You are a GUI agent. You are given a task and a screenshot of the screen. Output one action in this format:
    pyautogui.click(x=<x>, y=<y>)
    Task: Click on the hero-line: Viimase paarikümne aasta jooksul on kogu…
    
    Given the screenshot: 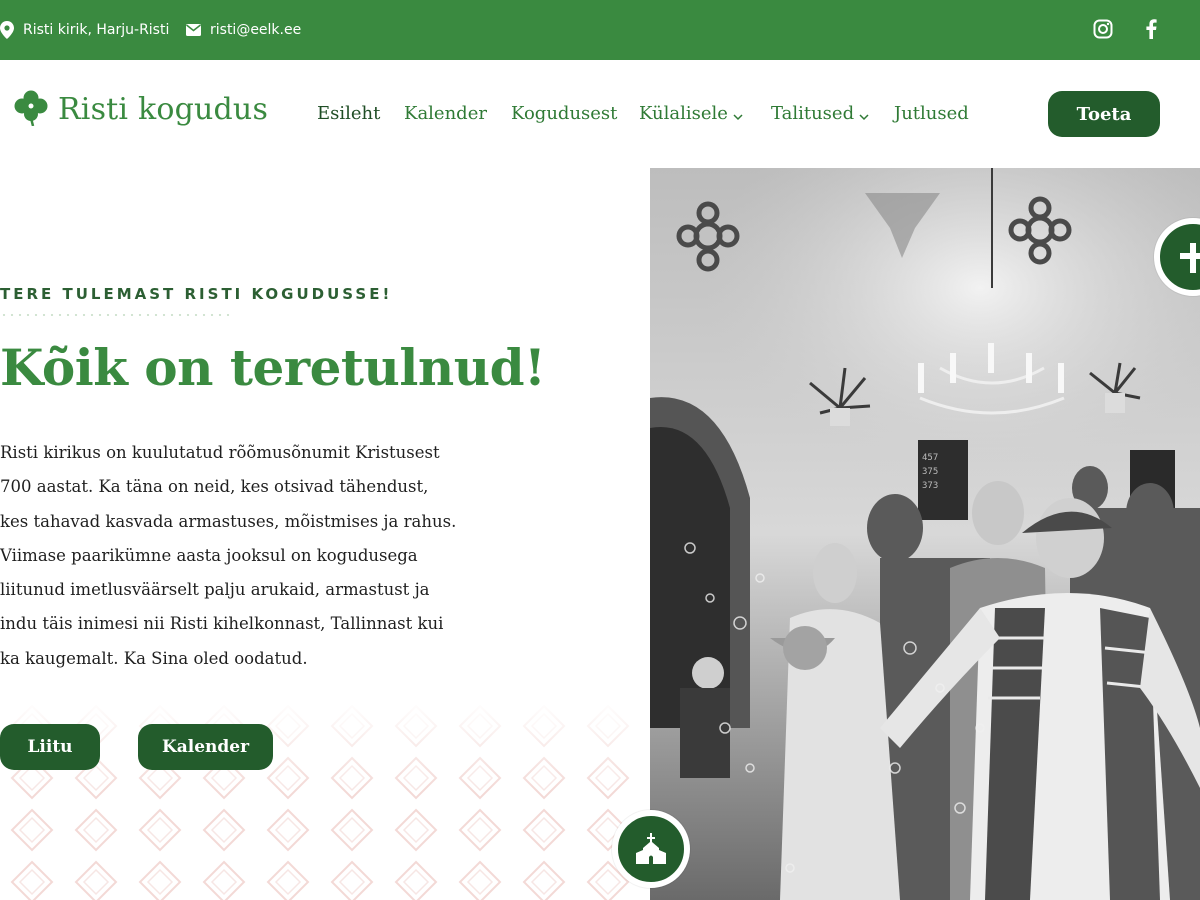 What is the action you would take?
    pyautogui.click(x=209, y=555)
    